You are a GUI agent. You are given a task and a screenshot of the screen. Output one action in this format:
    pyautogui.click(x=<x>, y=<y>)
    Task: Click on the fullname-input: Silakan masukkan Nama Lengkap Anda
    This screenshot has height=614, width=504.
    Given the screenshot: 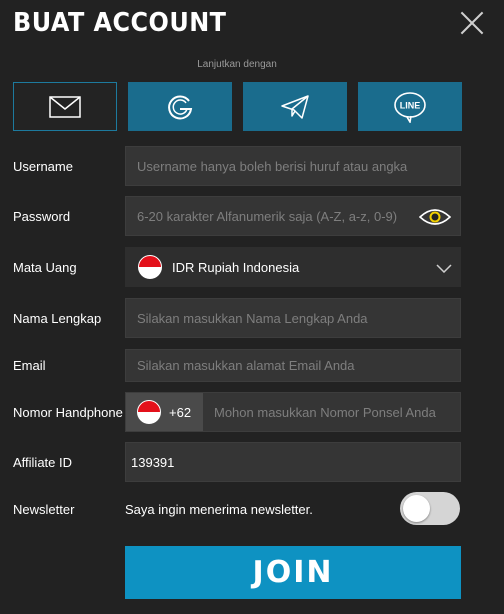 What is the action you would take?
    pyautogui.click(x=293, y=318)
    